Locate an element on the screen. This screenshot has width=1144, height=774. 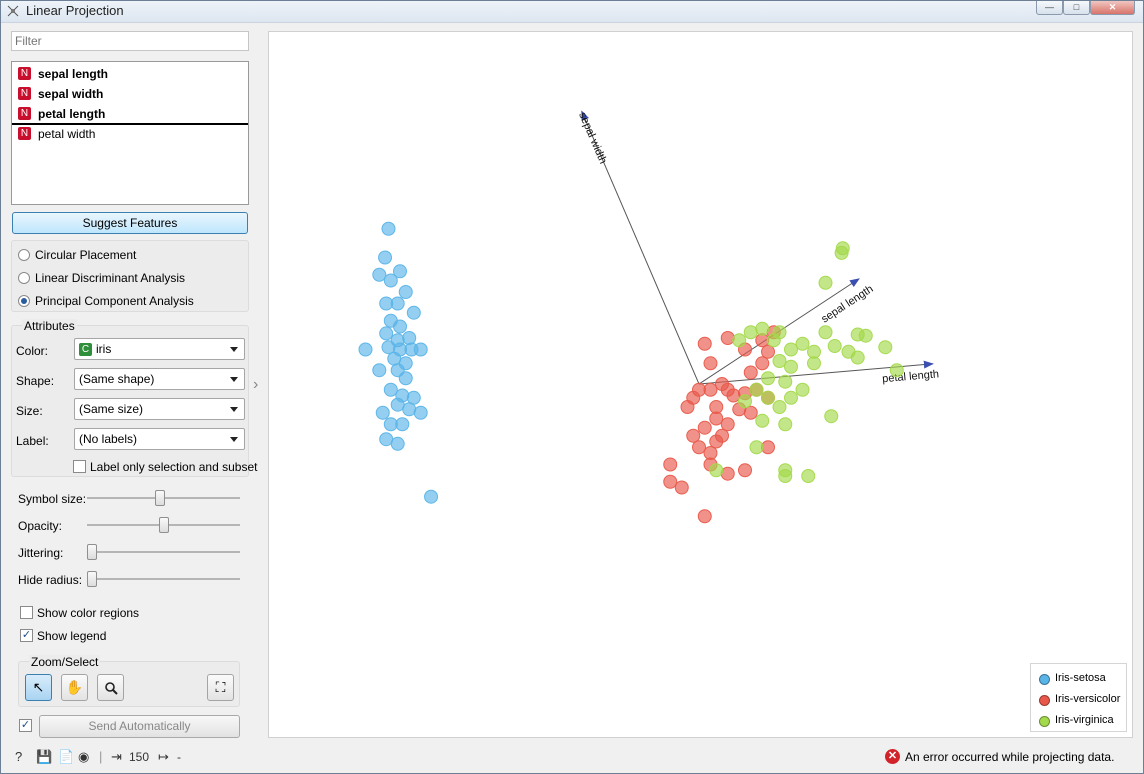
pointer-icon: ↖ is located at coordinates (38, 687).